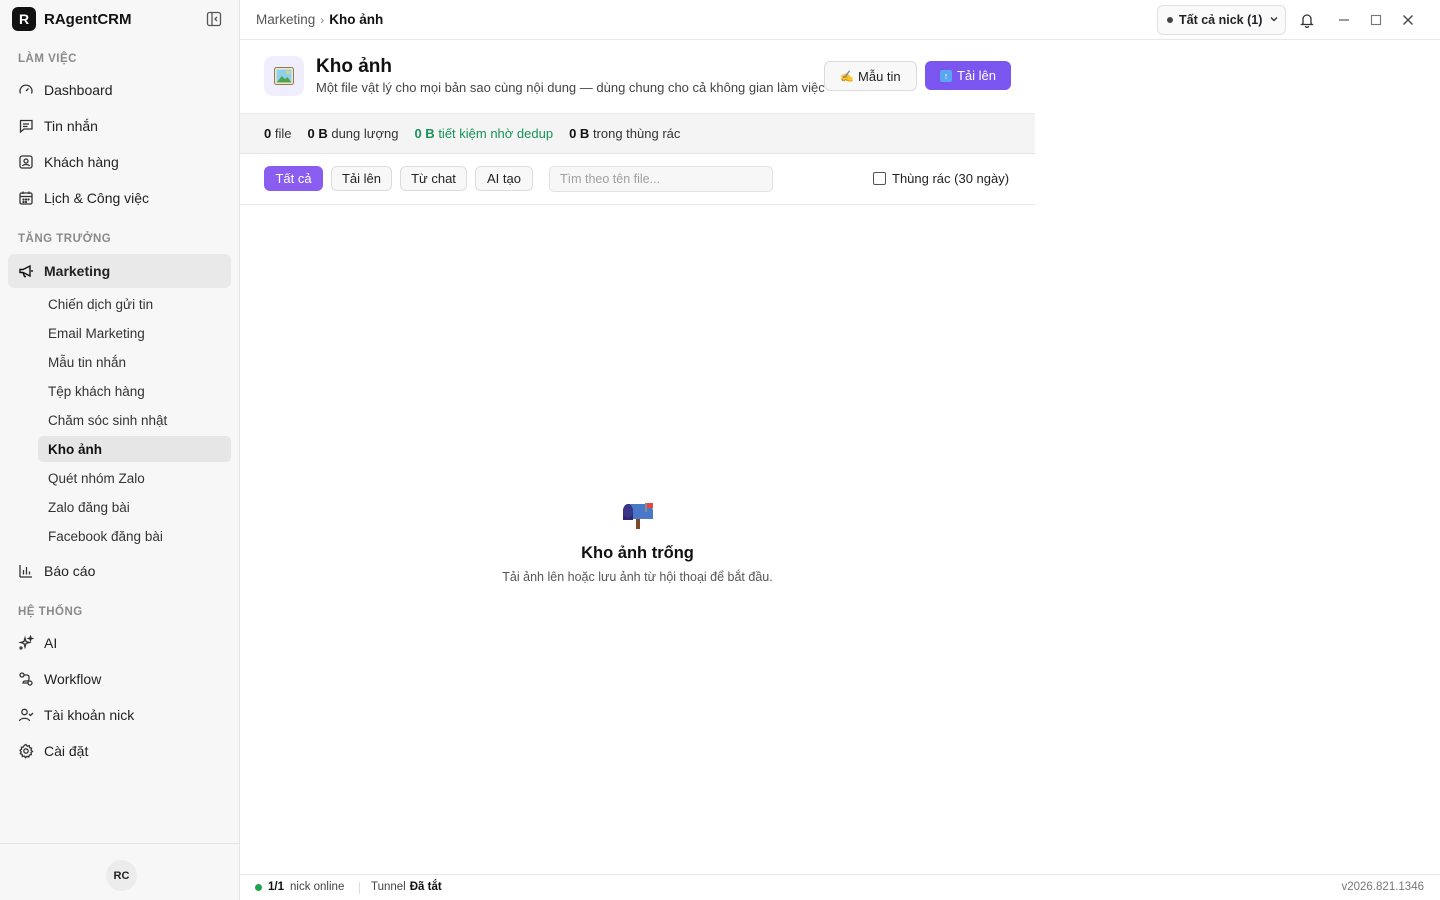 This screenshot has width=1440, height=900. I want to click on breadcrumb: Marketing › Kho ảnh, so click(319, 19).